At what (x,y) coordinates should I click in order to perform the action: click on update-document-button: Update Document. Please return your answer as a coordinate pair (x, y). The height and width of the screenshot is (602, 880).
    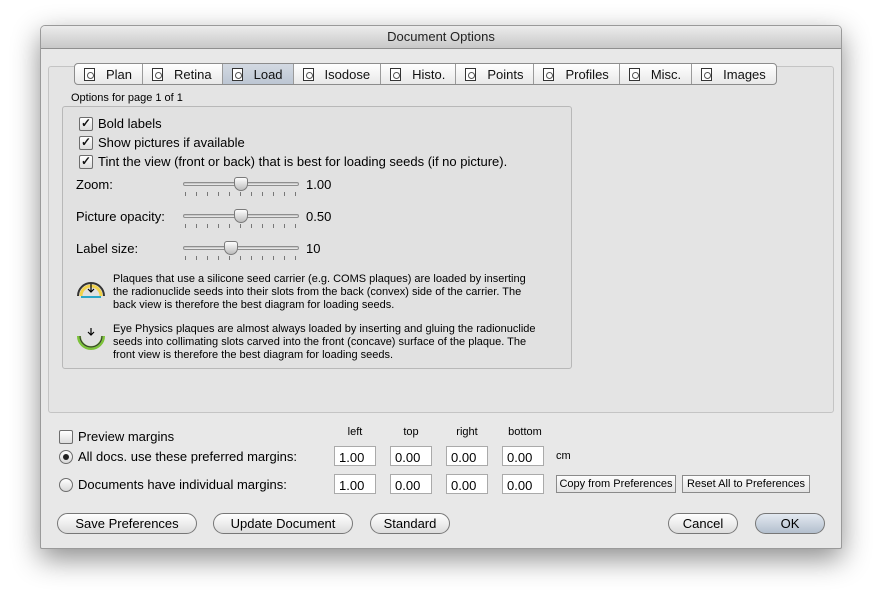
    Looking at the image, I should click on (283, 523).